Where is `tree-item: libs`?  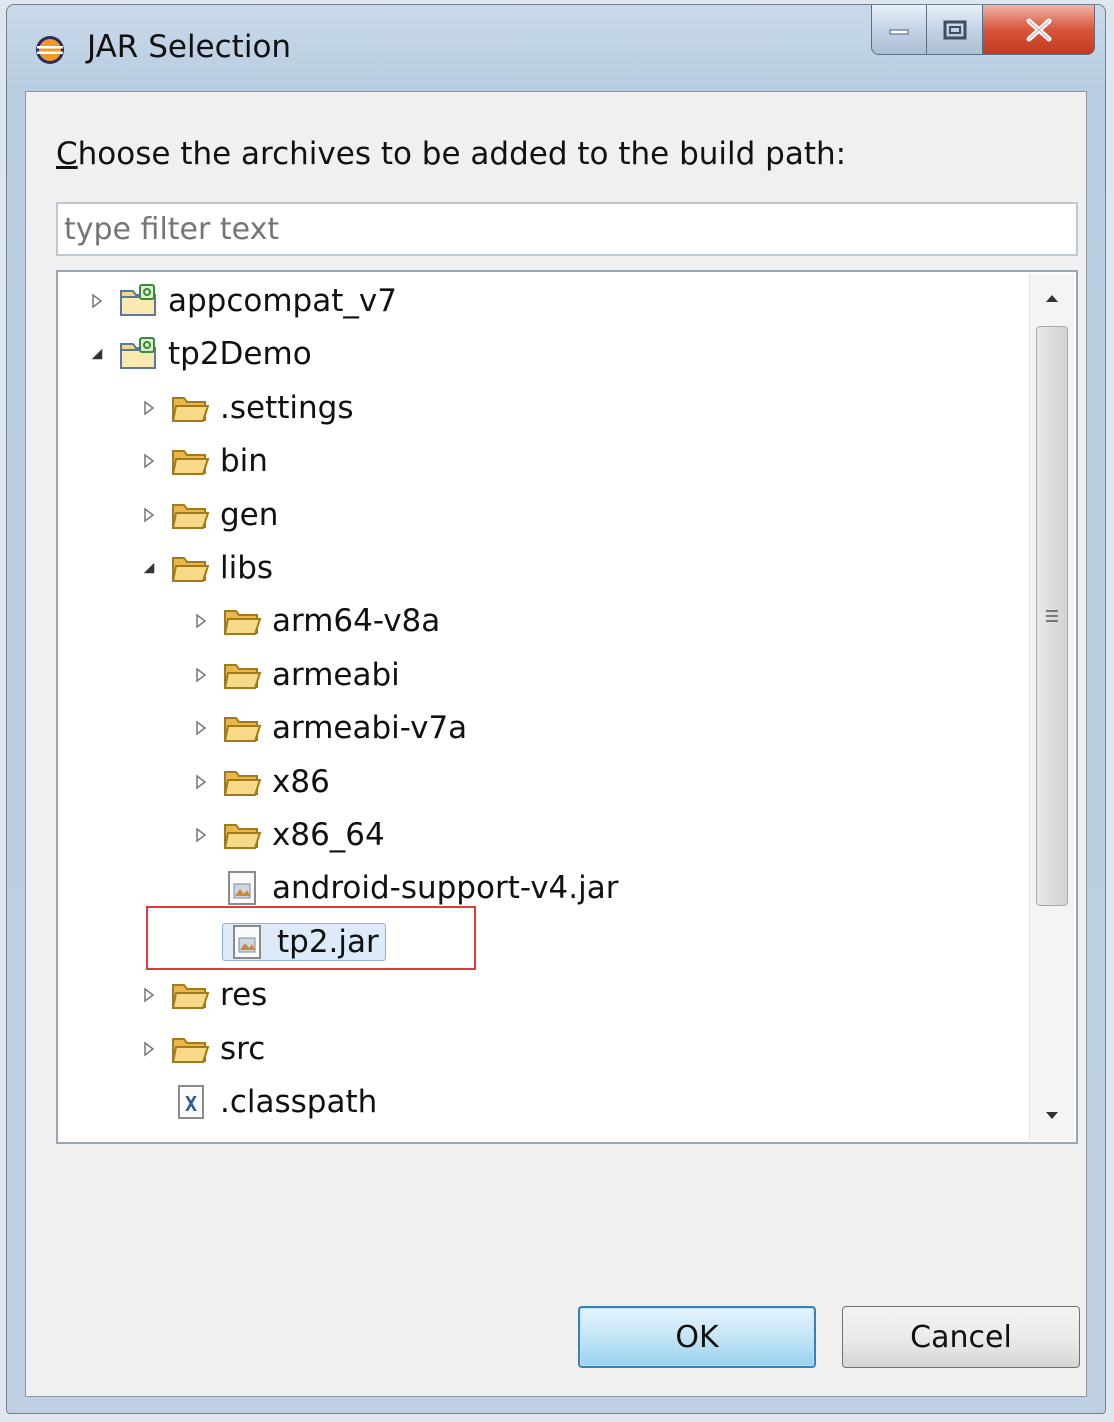
tree-item: libs is located at coordinates (205, 568).